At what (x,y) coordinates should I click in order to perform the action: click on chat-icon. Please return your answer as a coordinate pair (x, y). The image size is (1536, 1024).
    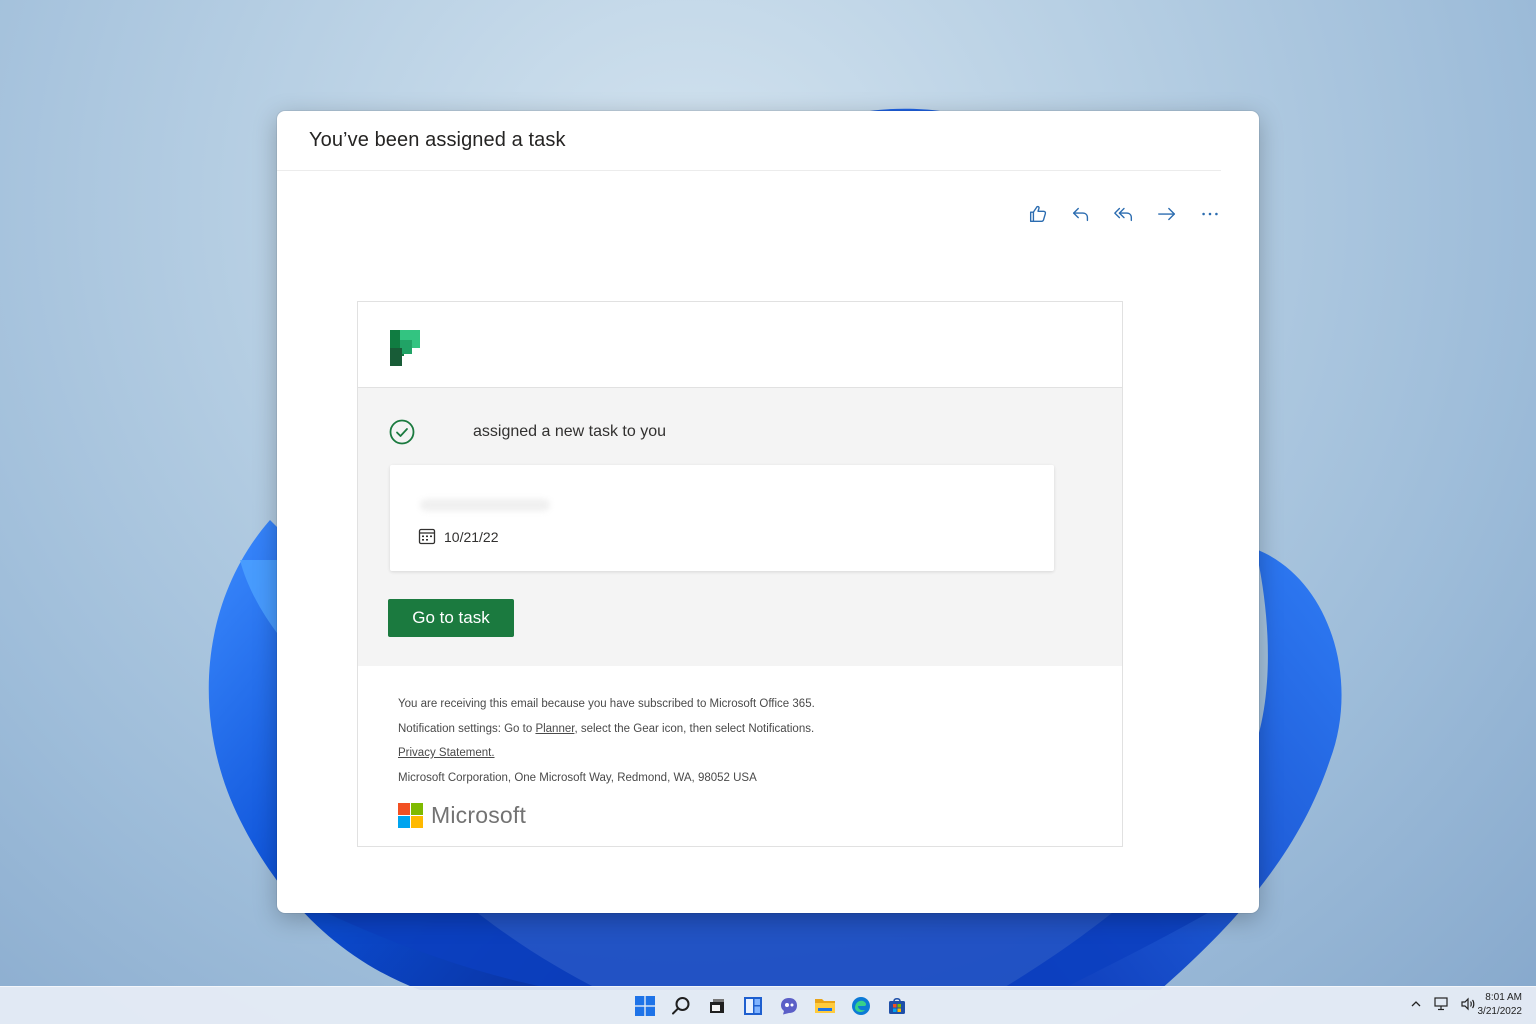
    Looking at the image, I should click on (789, 1006).